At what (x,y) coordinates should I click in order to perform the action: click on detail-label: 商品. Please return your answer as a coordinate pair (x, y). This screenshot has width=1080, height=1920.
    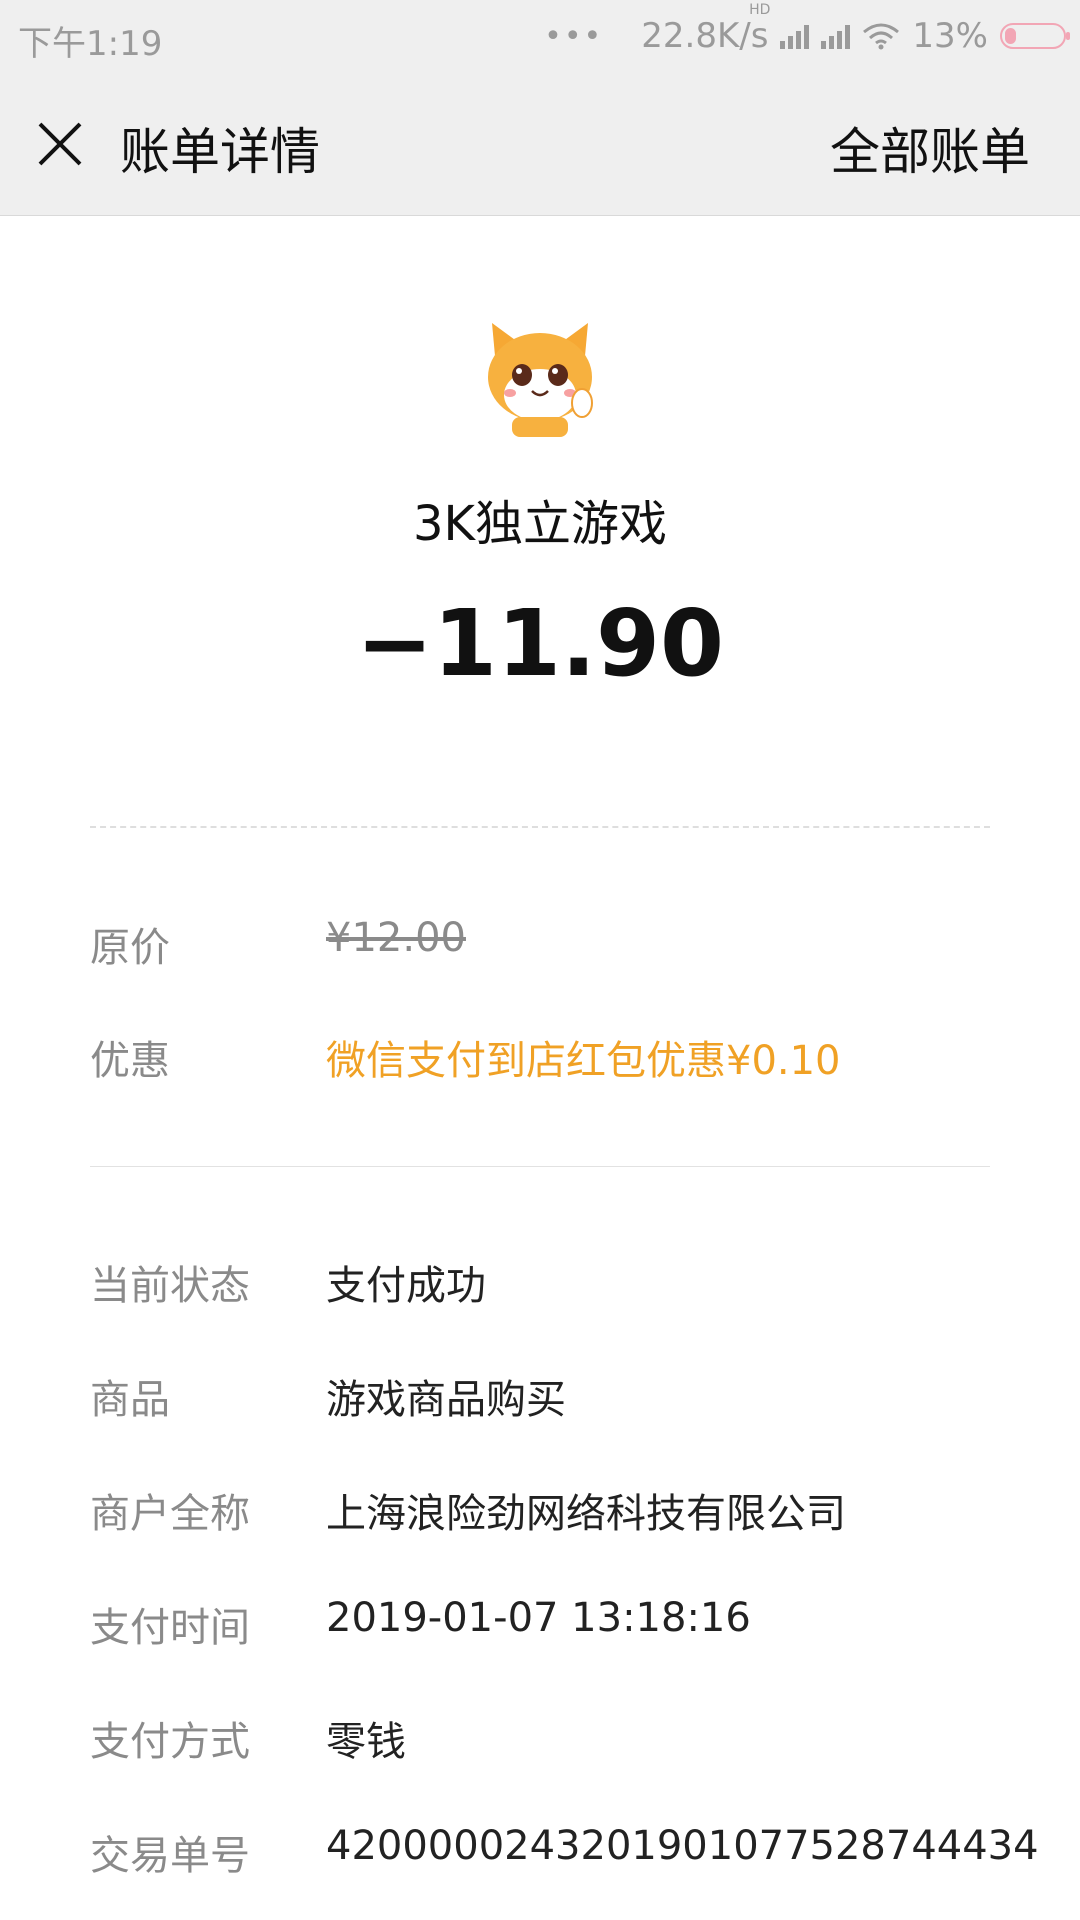
    Looking at the image, I should click on (130, 1400).